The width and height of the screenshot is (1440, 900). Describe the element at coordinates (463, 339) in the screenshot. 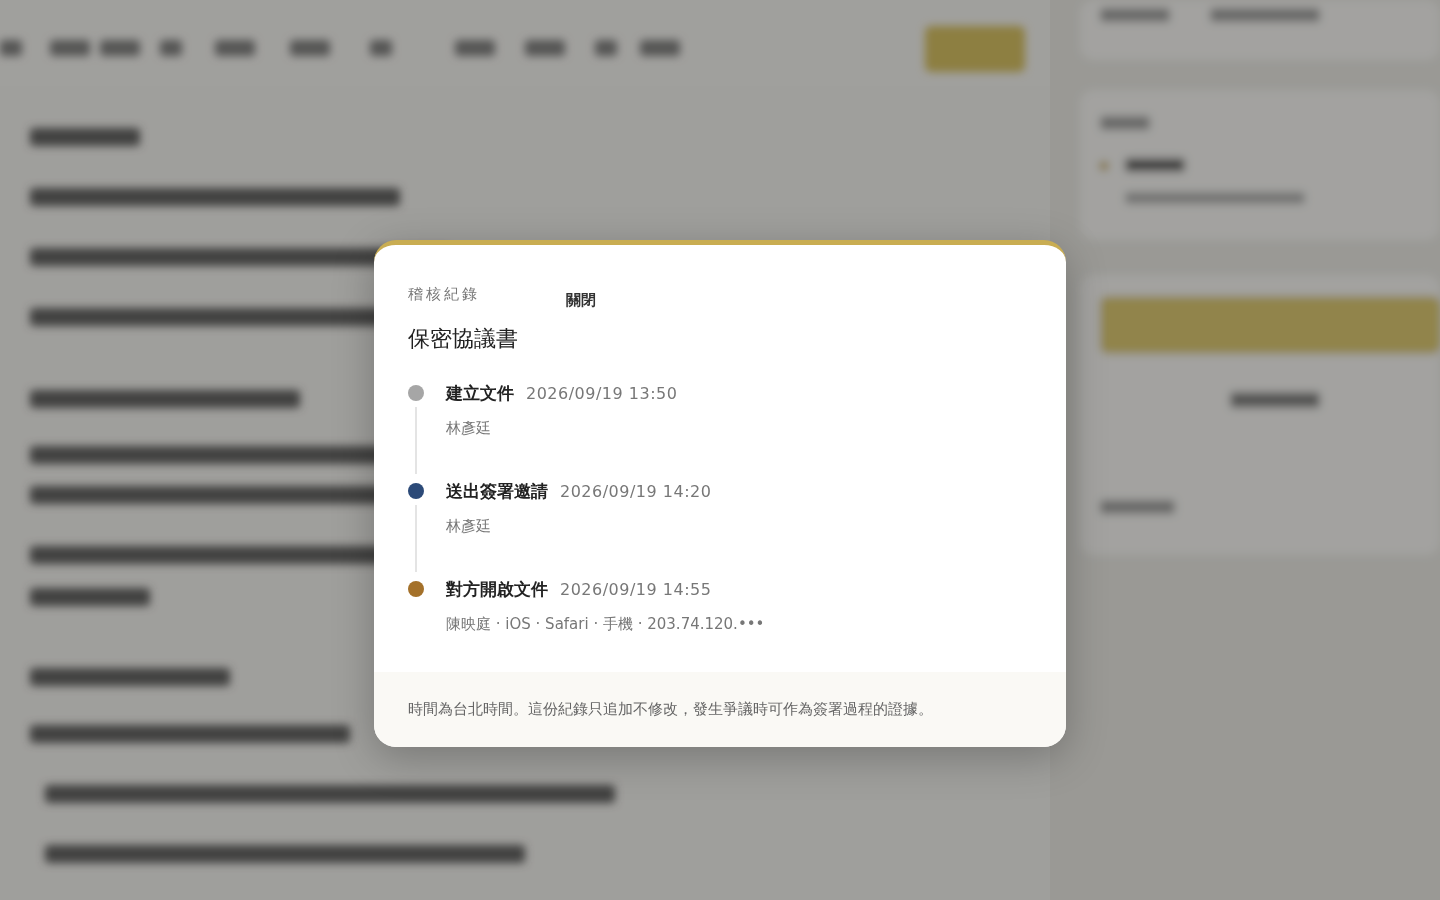

I see `document-title: 保密協議書` at that location.